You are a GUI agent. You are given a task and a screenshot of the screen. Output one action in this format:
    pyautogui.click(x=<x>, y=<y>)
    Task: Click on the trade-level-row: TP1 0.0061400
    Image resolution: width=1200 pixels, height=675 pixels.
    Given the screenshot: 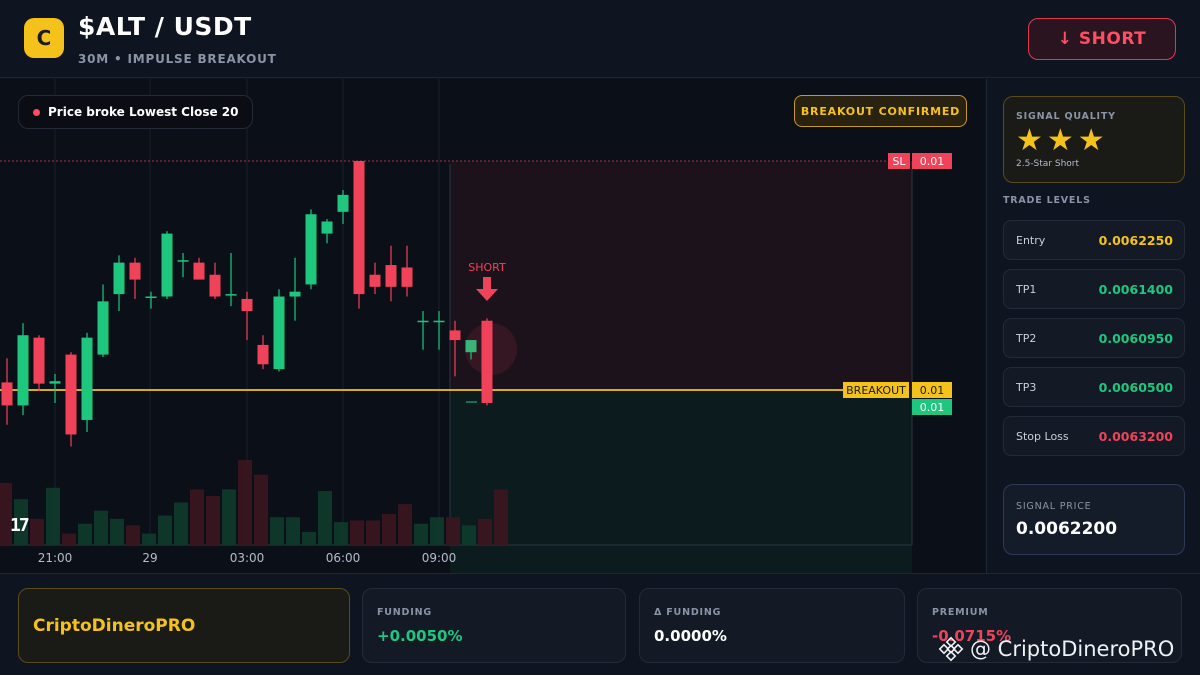 What is the action you would take?
    pyautogui.click(x=1094, y=289)
    